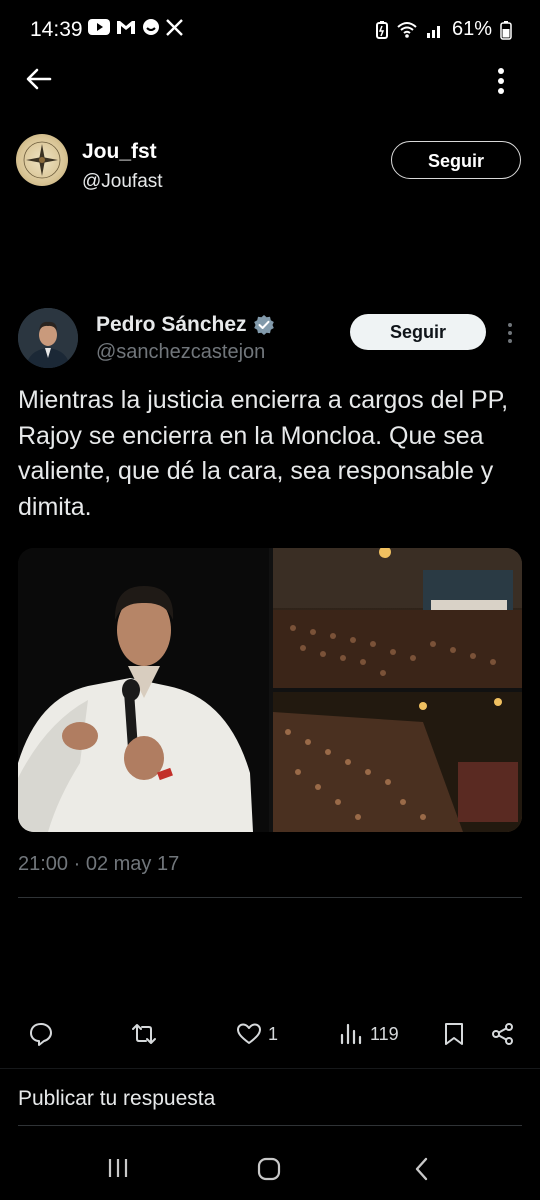 This screenshot has width=540, height=1200. What do you see at coordinates (116, 1099) in the screenshot?
I see `reply-input: Publicar tu respuesta` at bounding box center [116, 1099].